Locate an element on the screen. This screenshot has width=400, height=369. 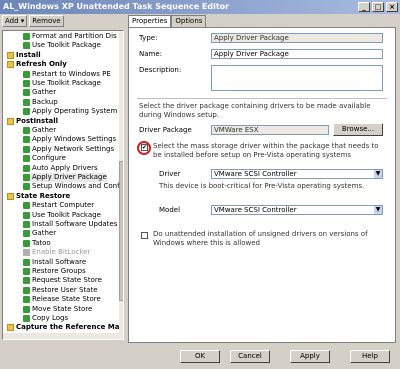
tree-vertical-scrollbar is located at coordinates (121, 185).